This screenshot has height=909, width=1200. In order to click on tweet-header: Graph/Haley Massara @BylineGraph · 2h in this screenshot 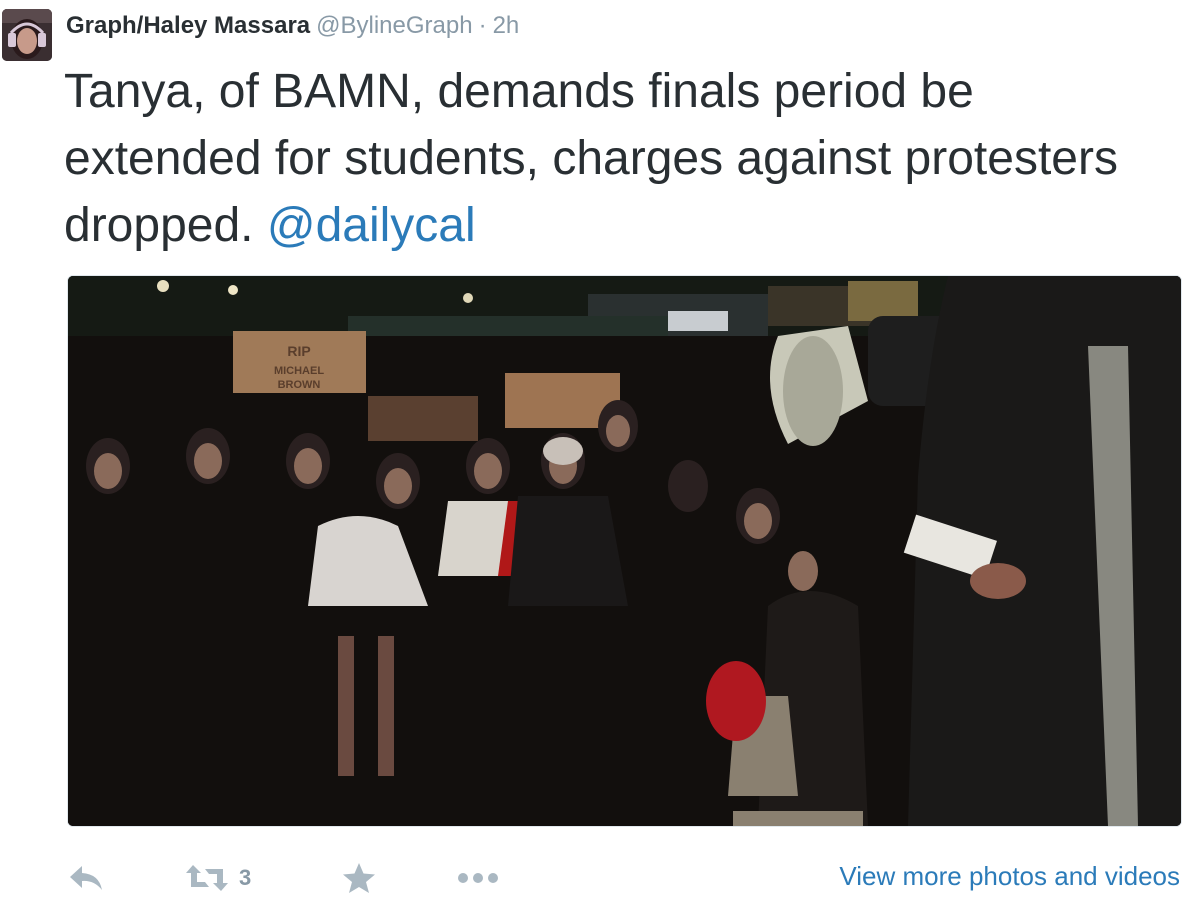, I will do `click(292, 26)`.